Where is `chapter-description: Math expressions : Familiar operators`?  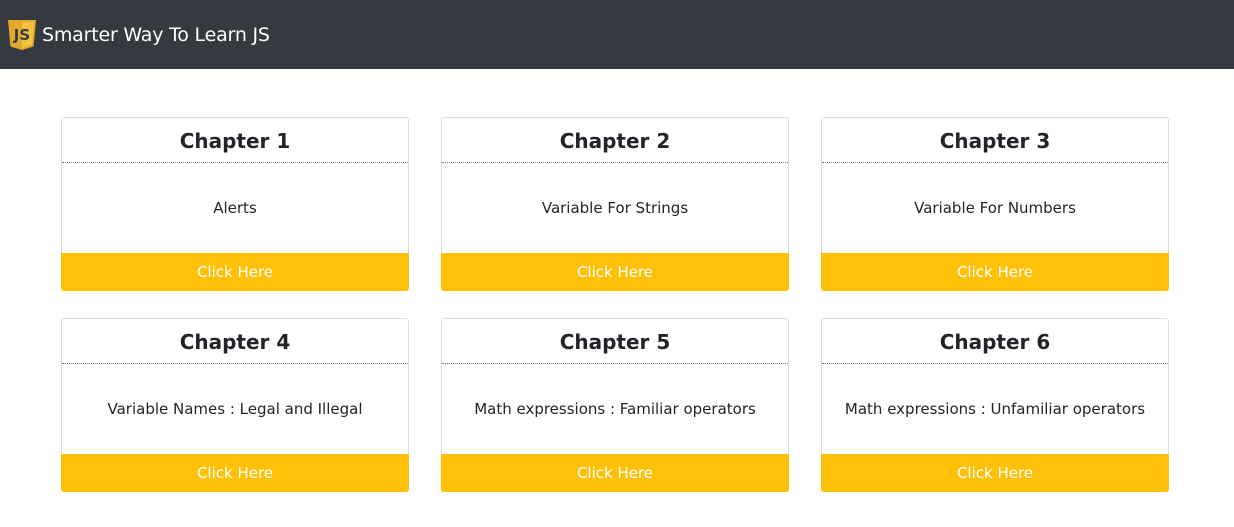 chapter-description: Math expressions : Familiar operators is located at coordinates (615, 409).